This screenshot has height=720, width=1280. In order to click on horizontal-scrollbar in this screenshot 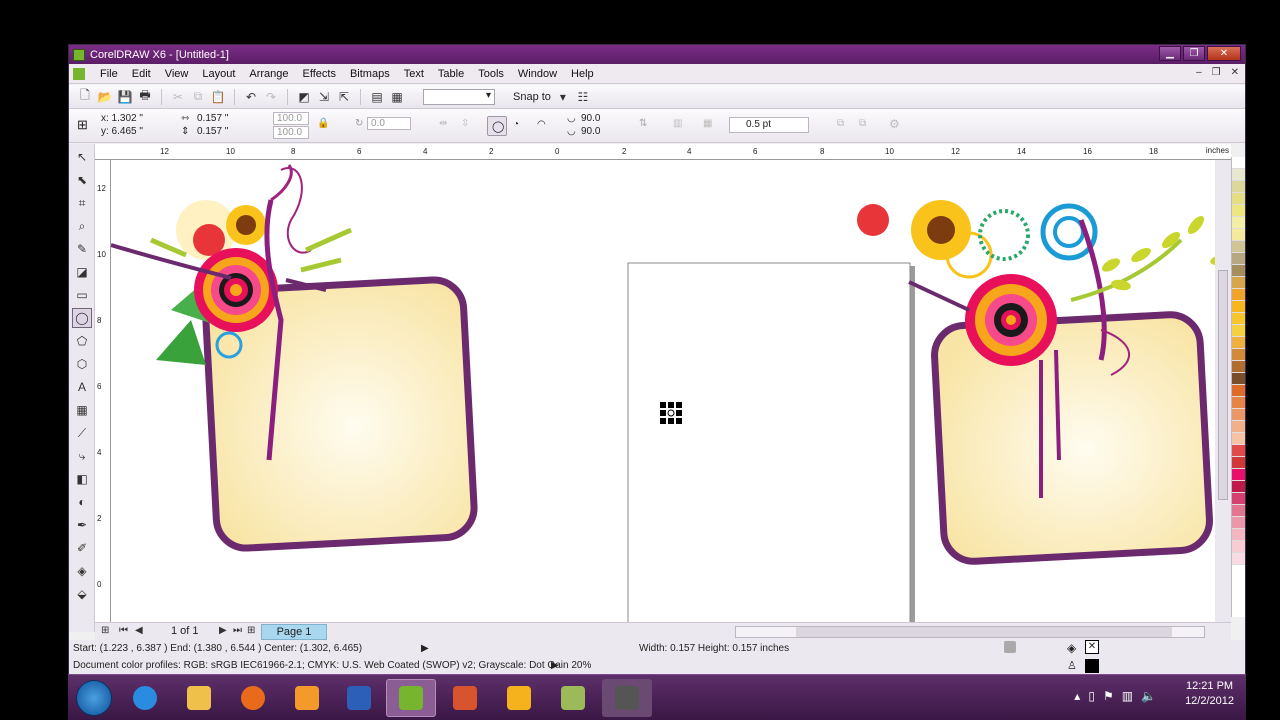, I will do `click(970, 632)`.